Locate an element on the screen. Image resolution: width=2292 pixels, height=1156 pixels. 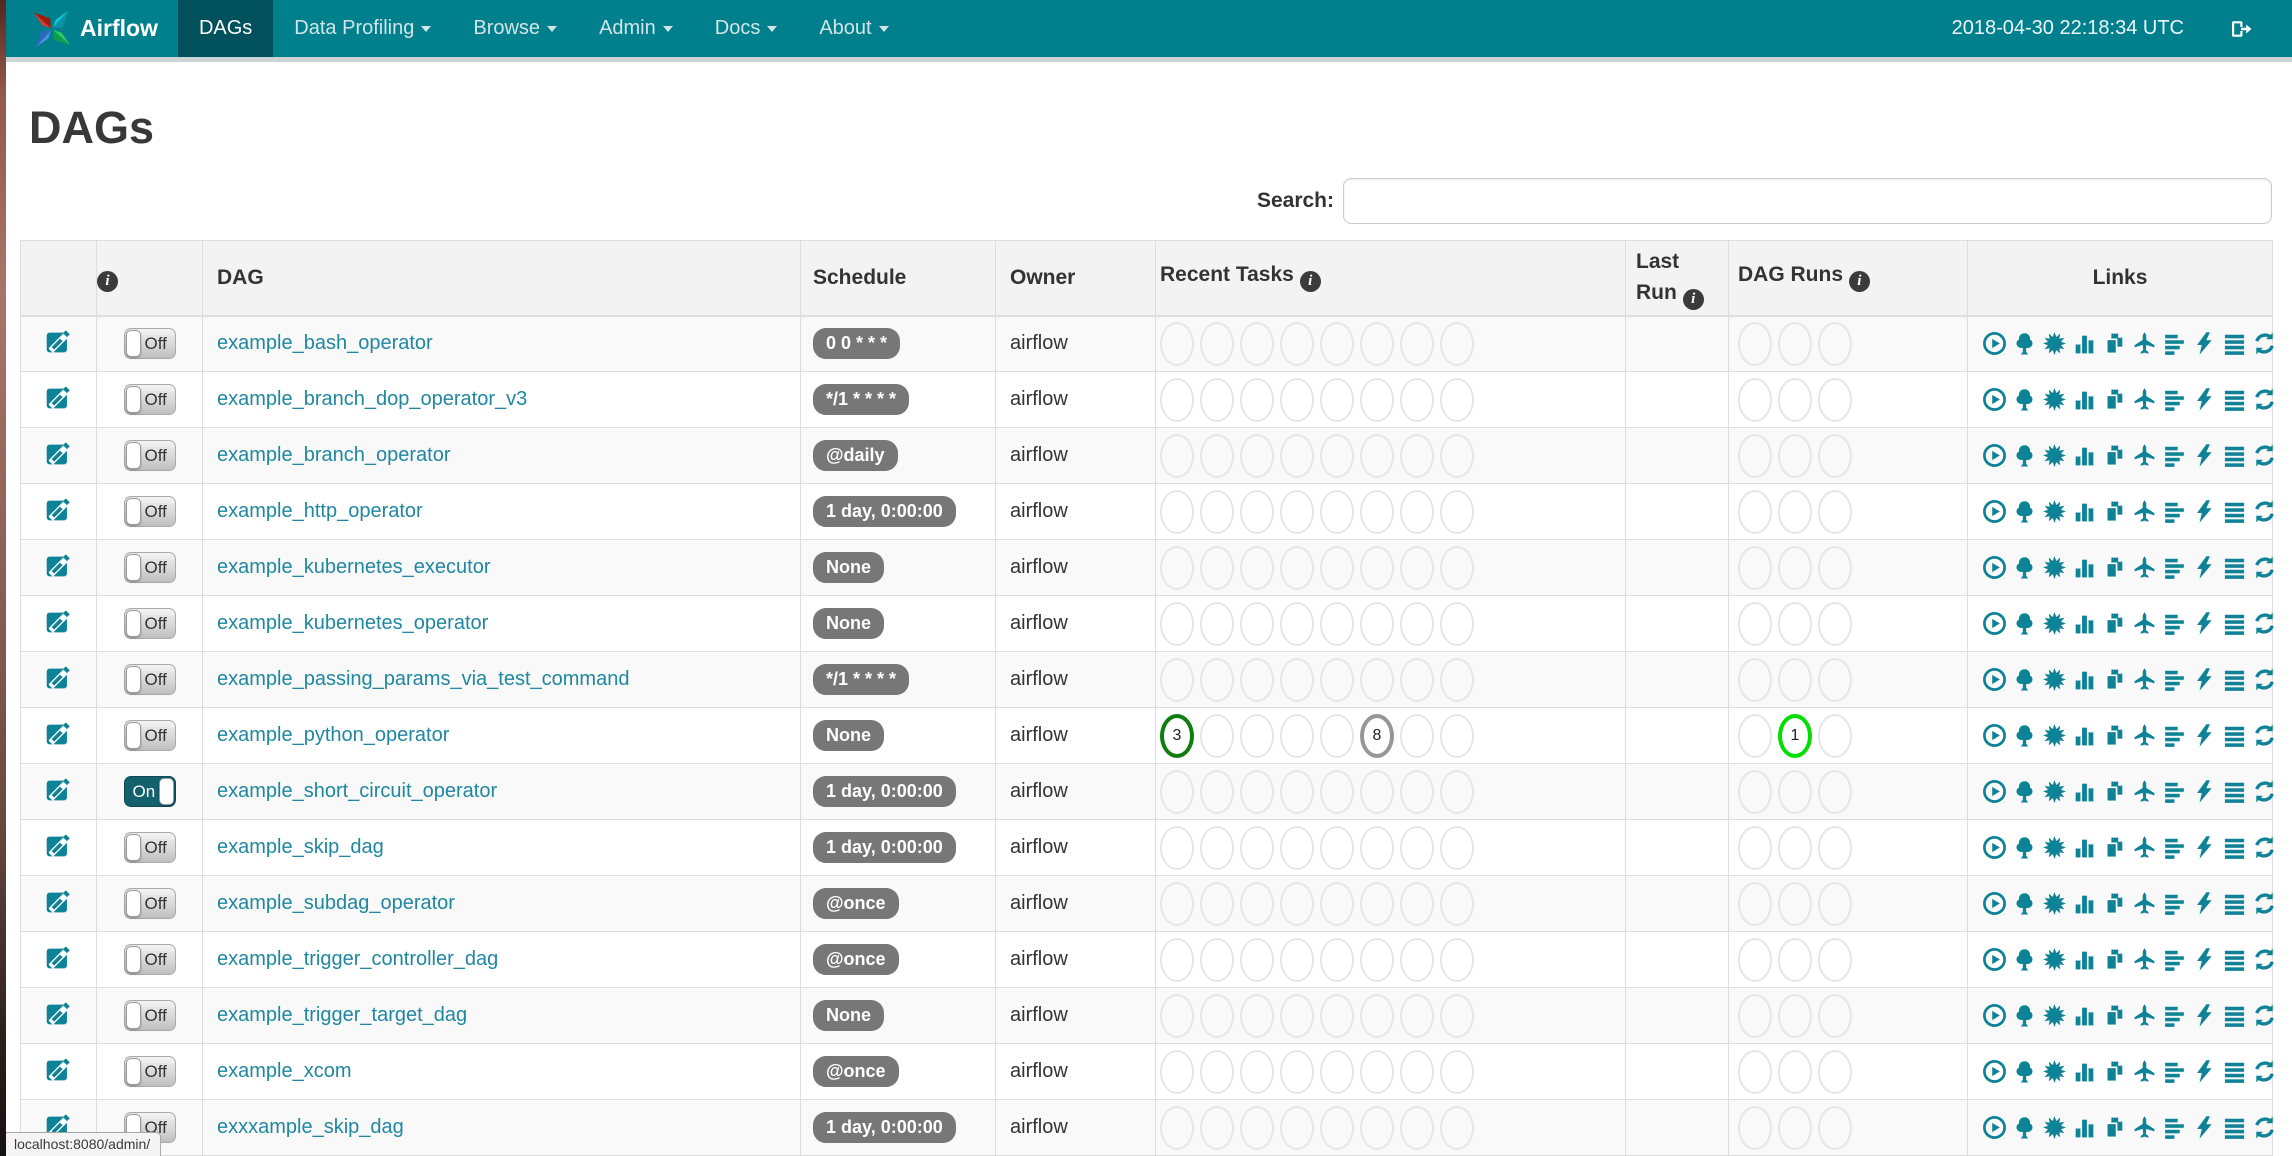
sign-out-icon is located at coordinates (2240, 29).